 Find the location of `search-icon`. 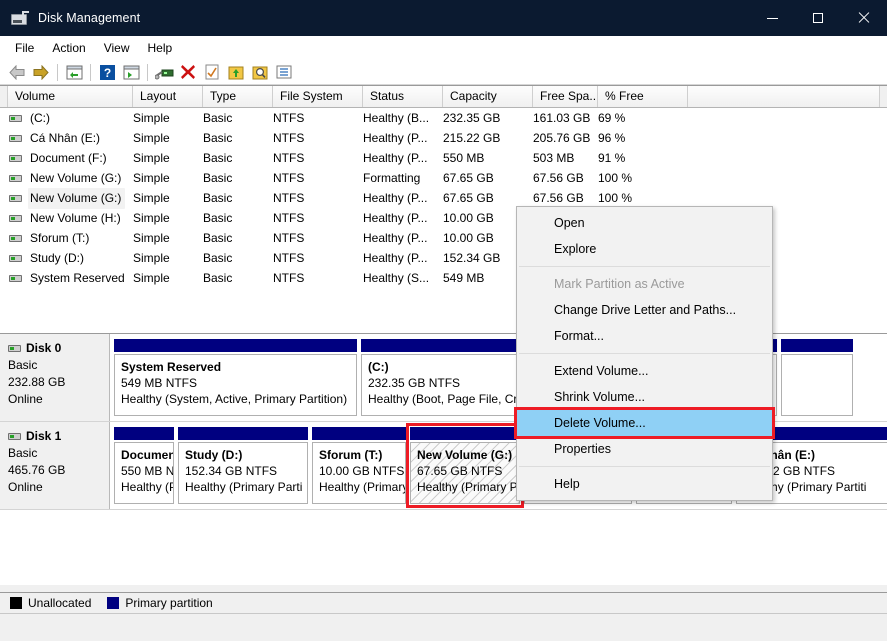

search-icon is located at coordinates (260, 72).